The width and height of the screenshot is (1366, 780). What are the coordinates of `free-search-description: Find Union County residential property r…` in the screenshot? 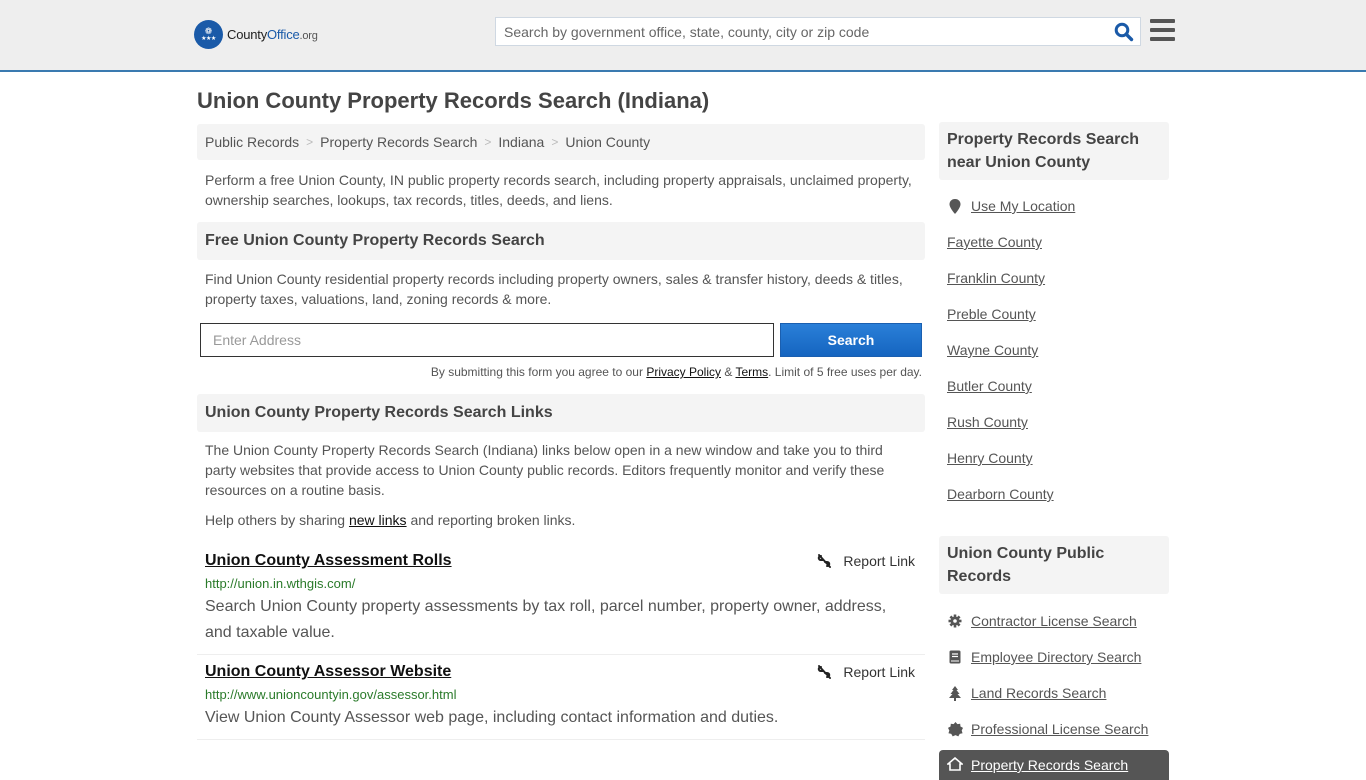 It's located at (554, 289).